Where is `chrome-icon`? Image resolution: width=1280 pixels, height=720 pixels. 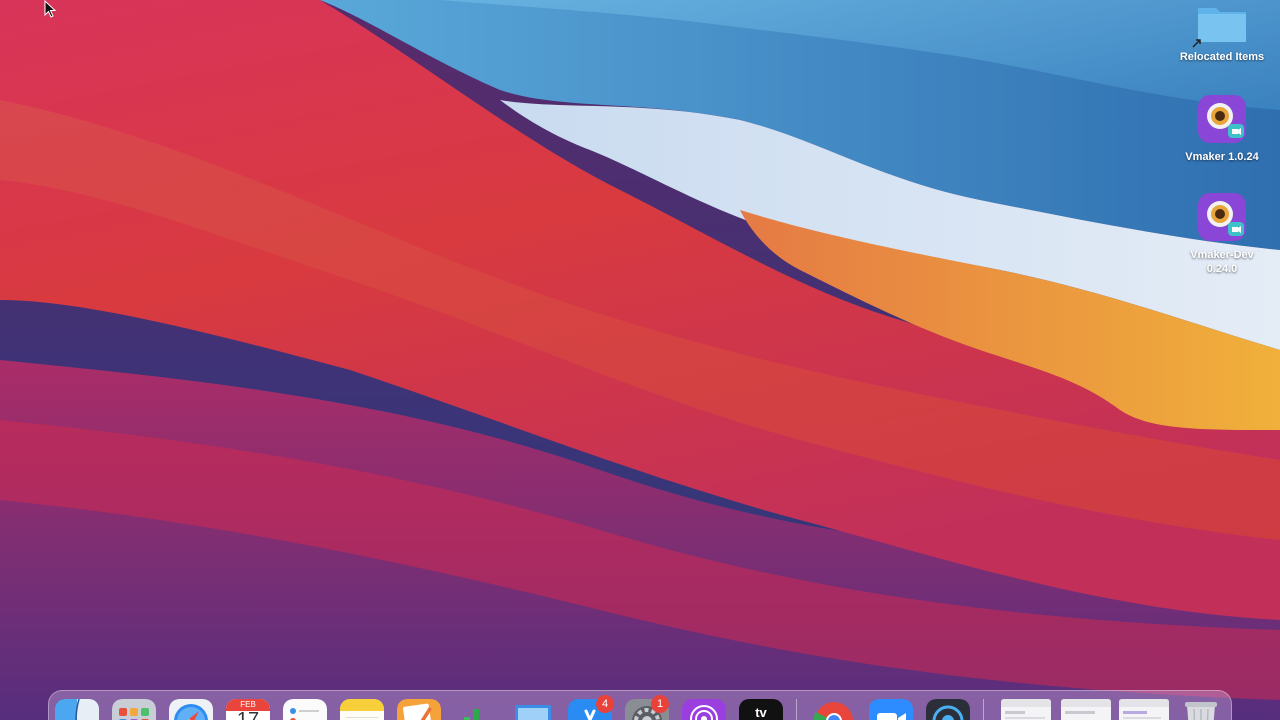
chrome-icon is located at coordinates (833, 711).